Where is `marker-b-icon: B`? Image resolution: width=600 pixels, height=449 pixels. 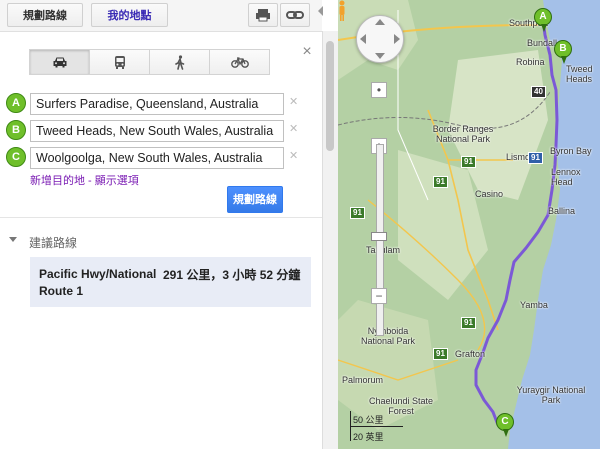
marker-b-icon: B is located at coordinates (16, 130).